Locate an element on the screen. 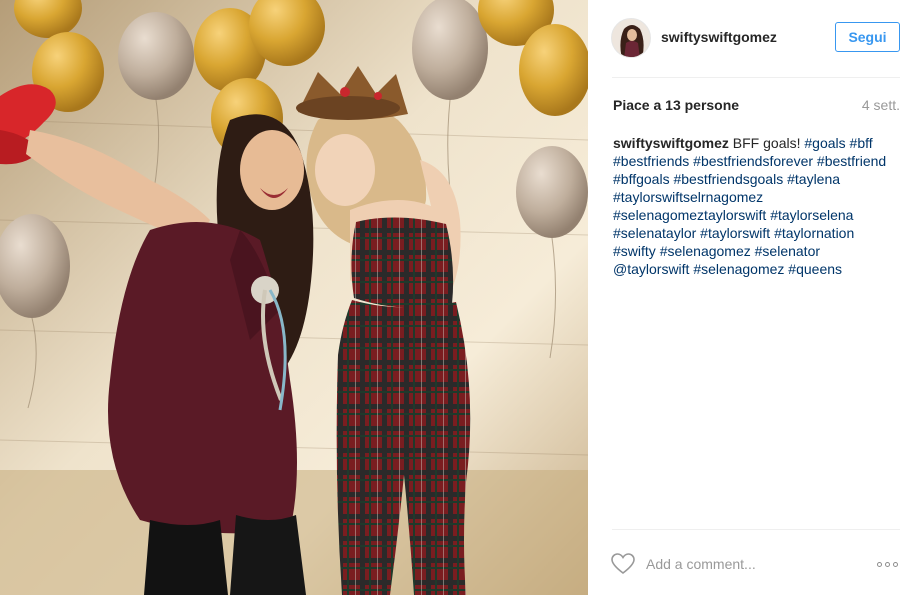 The width and height of the screenshot is (902, 595). post-timestamp: 4 sett. is located at coordinates (881, 105).